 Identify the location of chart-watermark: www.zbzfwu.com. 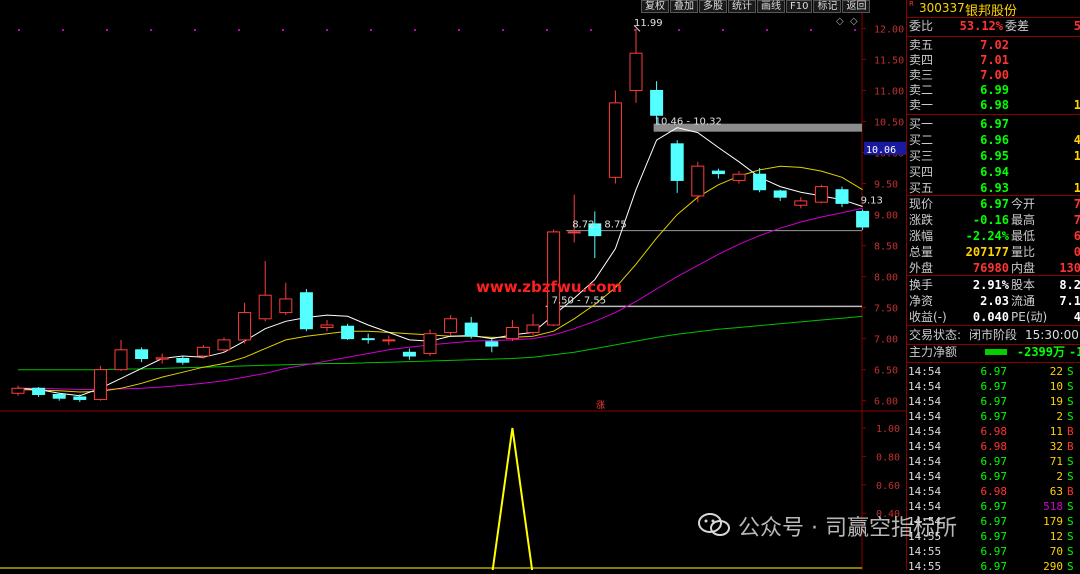
(549, 287).